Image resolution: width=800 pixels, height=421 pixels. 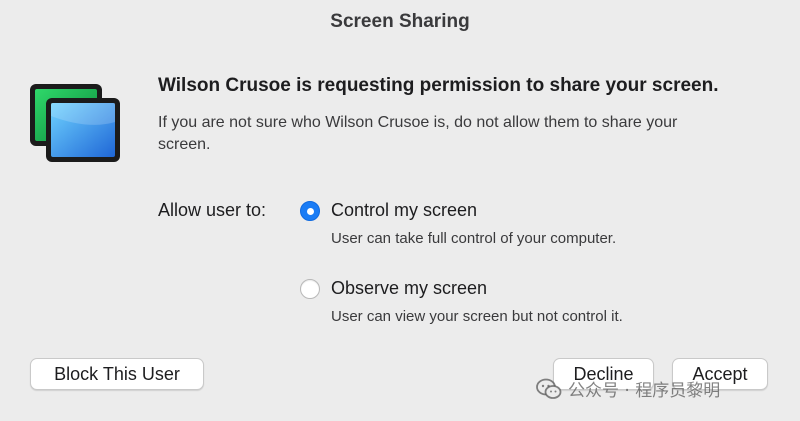 I want to click on screen-sharing-app-icon, so click(x=75, y=123).